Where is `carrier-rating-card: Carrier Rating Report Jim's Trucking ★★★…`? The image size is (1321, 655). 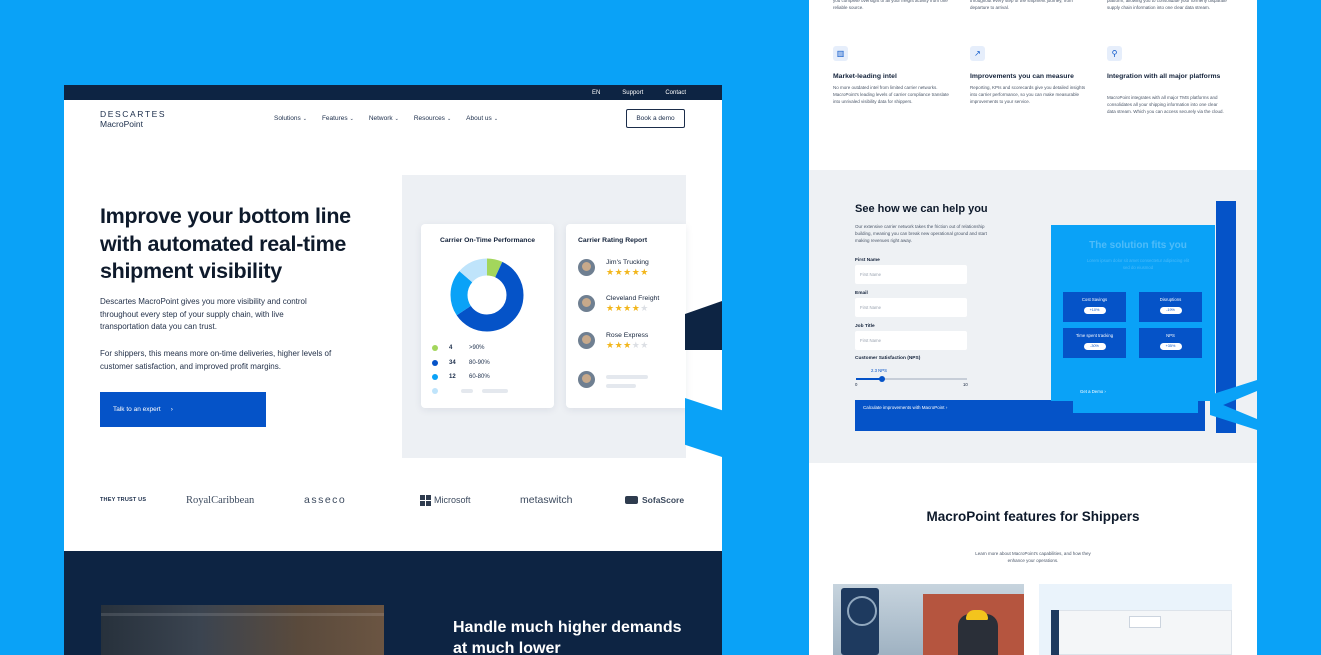 carrier-rating-card: Carrier Rating Report Jim's Trucking ★★★… is located at coordinates (626, 316).